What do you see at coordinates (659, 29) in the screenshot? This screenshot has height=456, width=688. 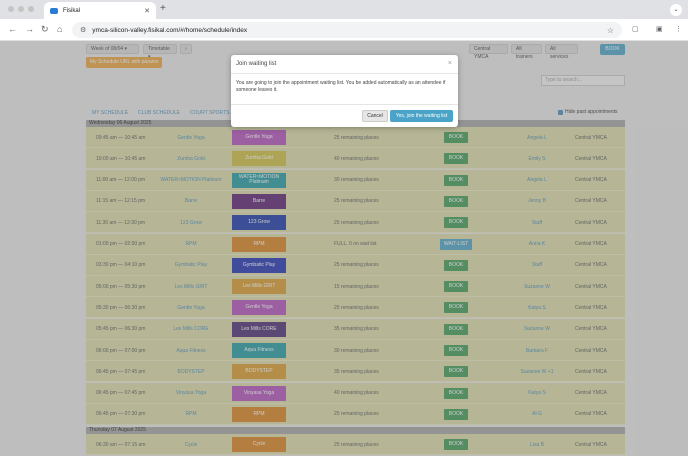 I see `profile-icon: ▣` at bounding box center [659, 29].